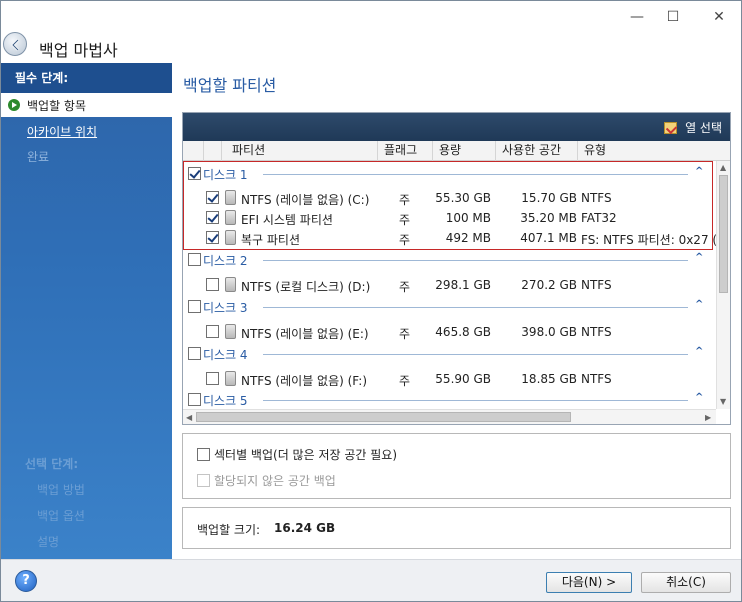  I want to click on scroll-up-icon: ▲, so click(723, 167).